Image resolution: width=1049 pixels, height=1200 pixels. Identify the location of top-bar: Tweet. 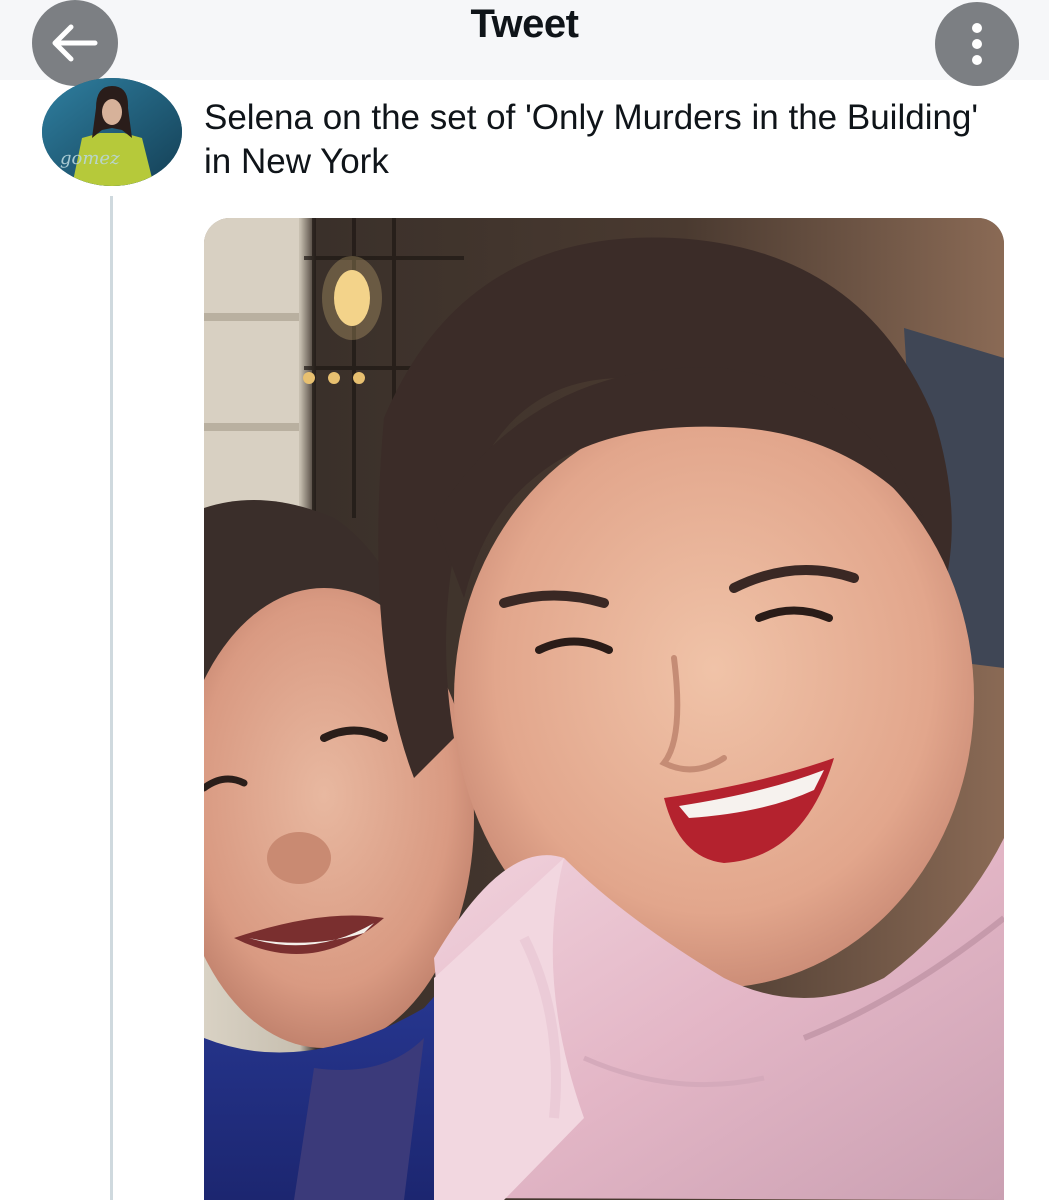
(524, 43).